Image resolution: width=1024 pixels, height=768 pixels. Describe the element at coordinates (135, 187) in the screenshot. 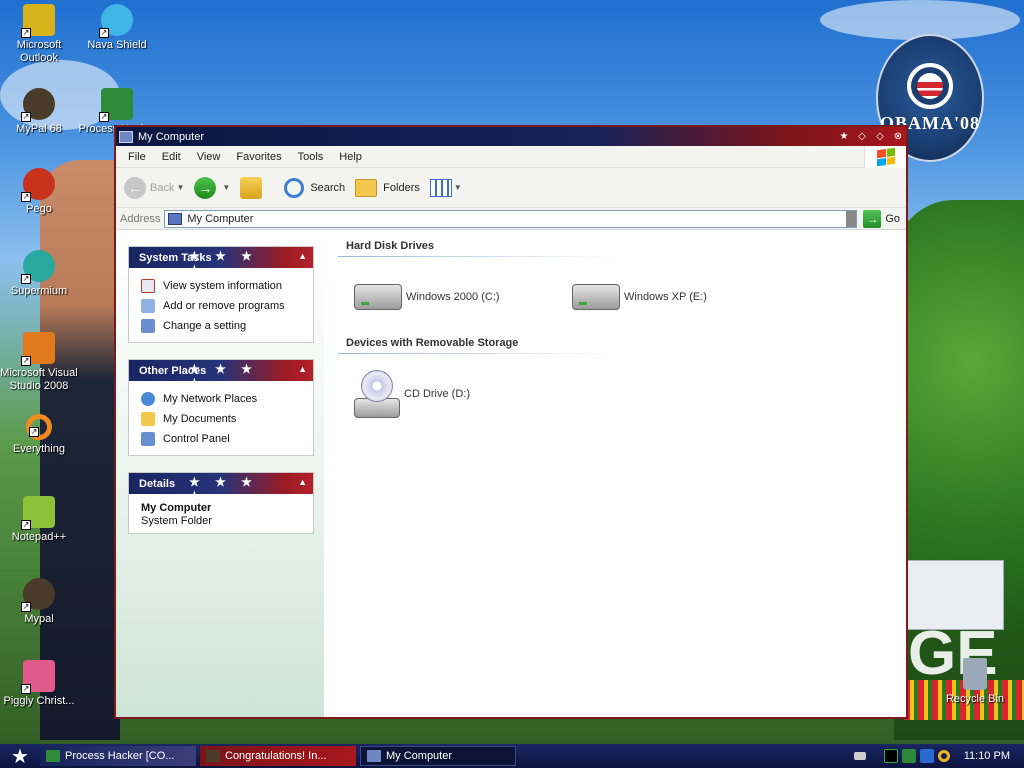

I see `back-arrow-icon: ←` at that location.